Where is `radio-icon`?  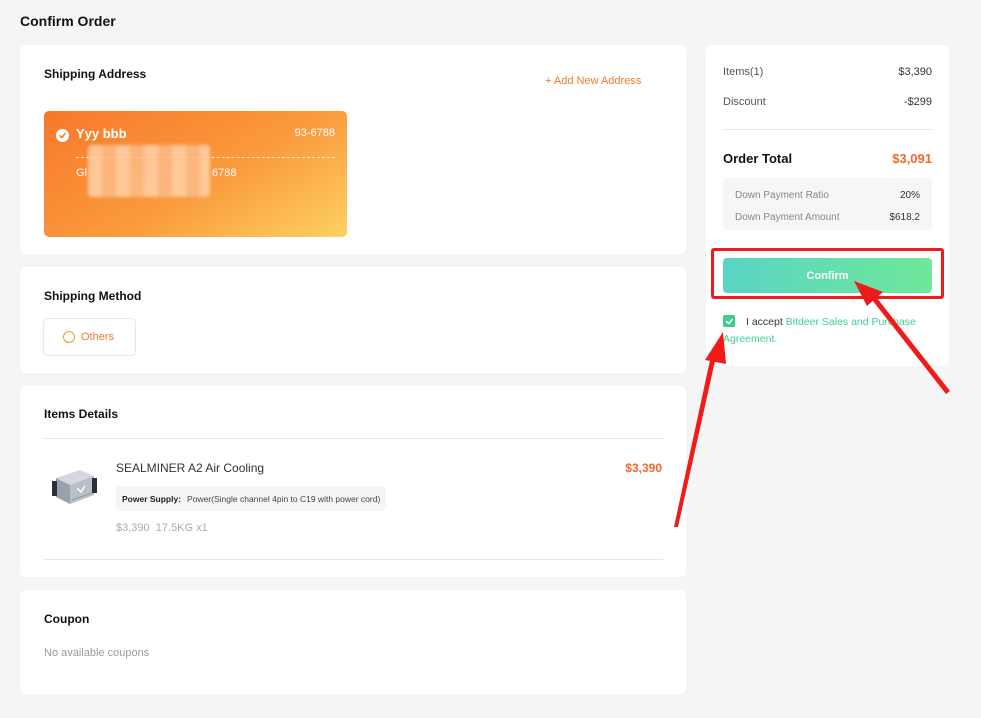
radio-icon is located at coordinates (69, 337).